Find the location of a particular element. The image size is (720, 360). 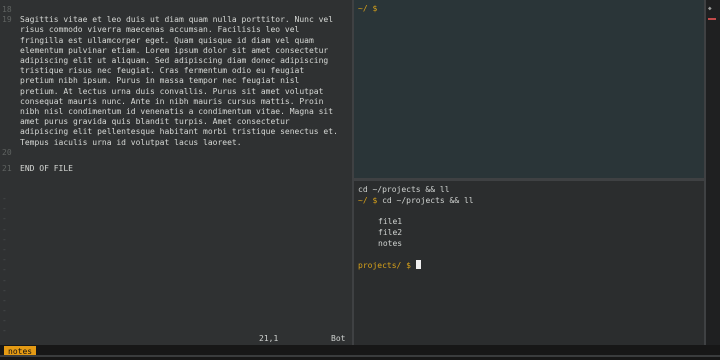

terminal-prompt: projects/ $ is located at coordinates (384, 265).